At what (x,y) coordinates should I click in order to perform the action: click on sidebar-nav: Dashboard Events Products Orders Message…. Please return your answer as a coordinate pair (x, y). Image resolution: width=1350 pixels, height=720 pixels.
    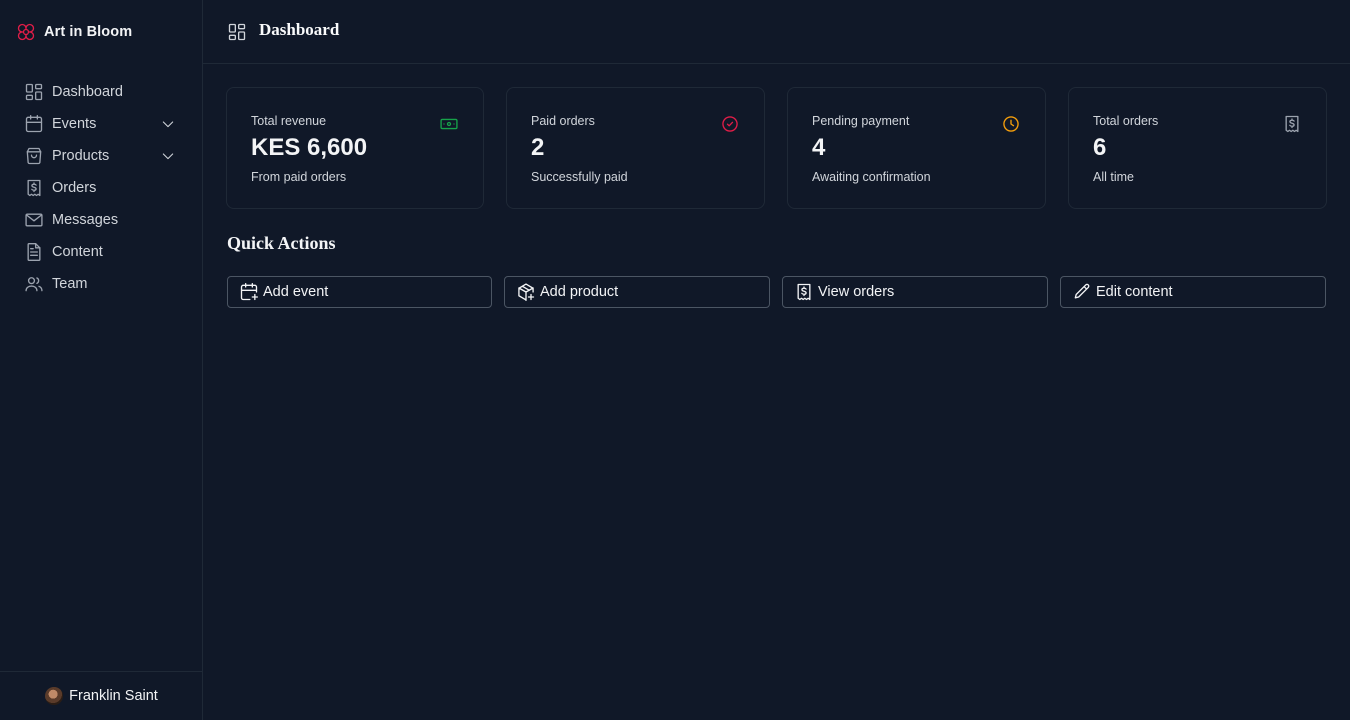
    Looking at the image, I should click on (102, 188).